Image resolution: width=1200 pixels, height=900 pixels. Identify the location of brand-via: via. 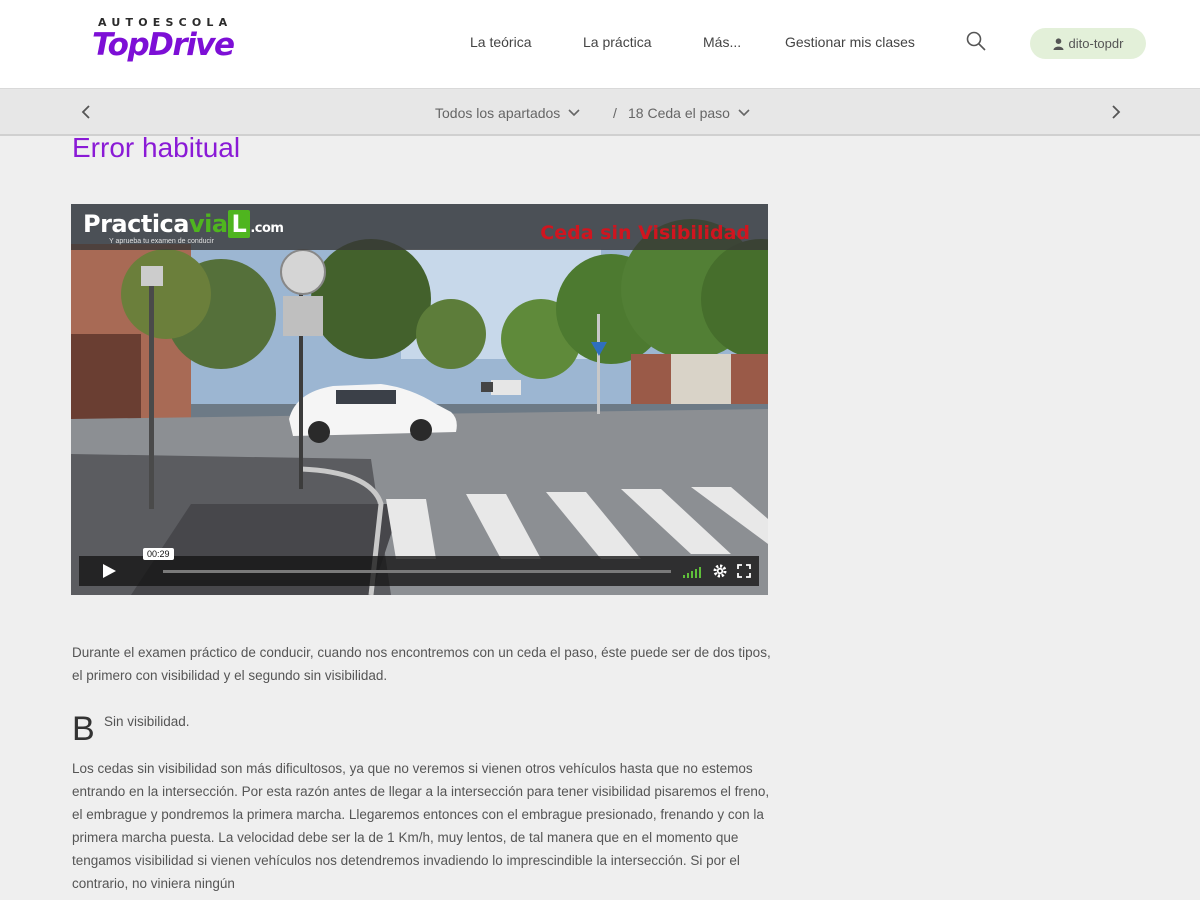
(208, 224).